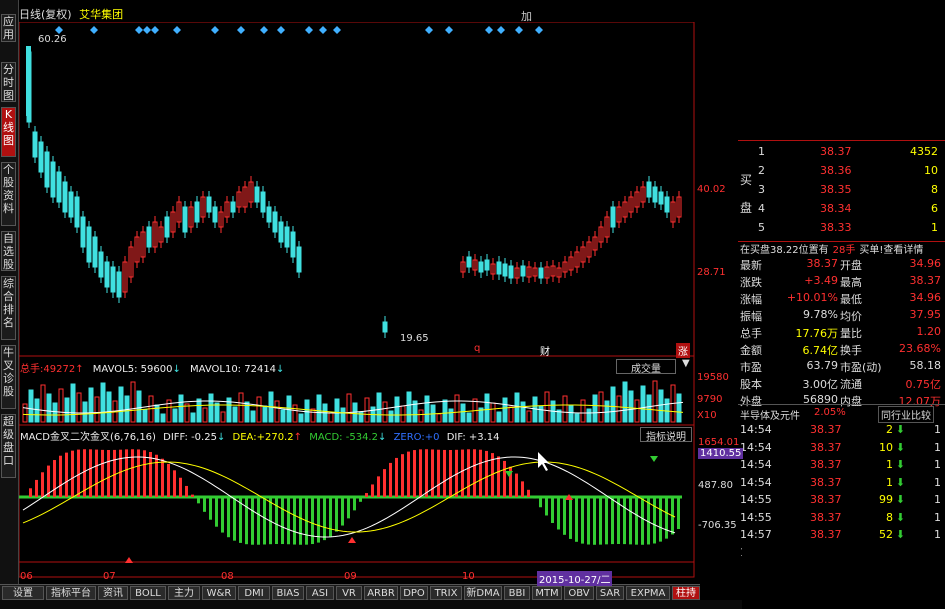 This screenshot has width=945, height=609. I want to click on tab-7: BIAS, so click(288, 593).